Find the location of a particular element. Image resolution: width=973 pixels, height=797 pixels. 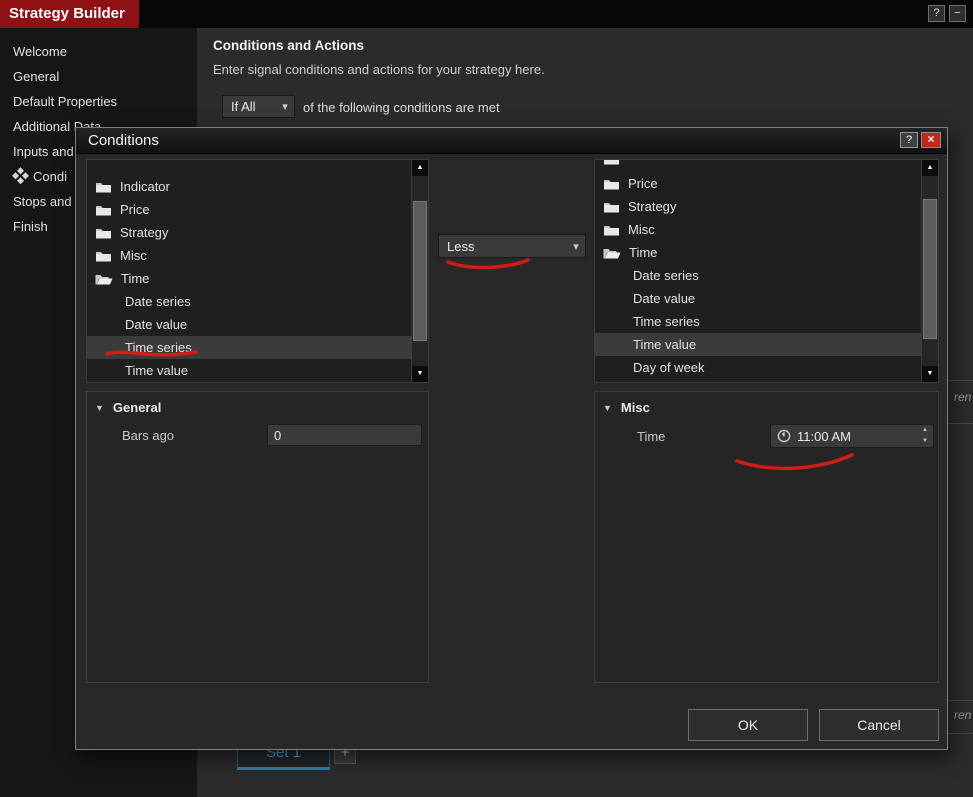

group-header-misc: ▼ Misc is located at coordinates (626, 407).